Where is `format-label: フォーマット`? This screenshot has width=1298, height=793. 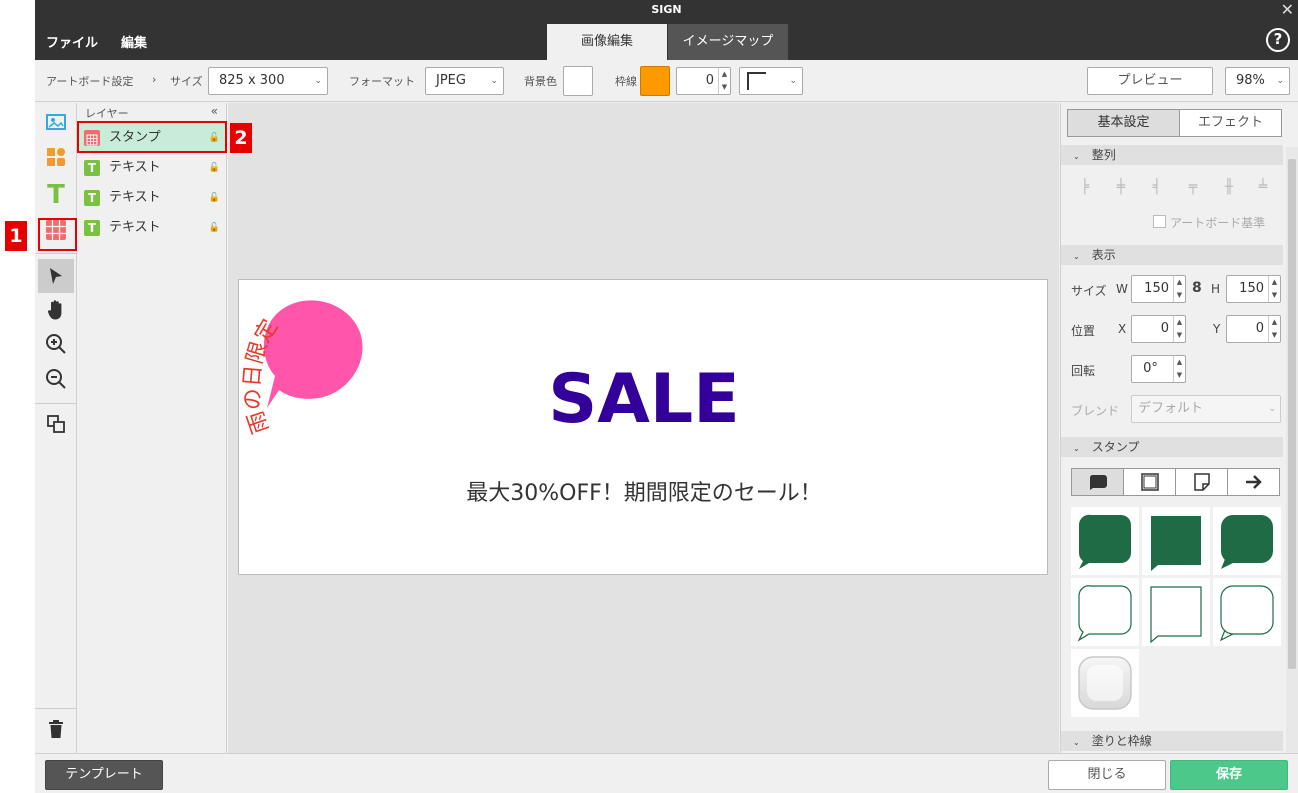 format-label: フォーマット is located at coordinates (382, 81).